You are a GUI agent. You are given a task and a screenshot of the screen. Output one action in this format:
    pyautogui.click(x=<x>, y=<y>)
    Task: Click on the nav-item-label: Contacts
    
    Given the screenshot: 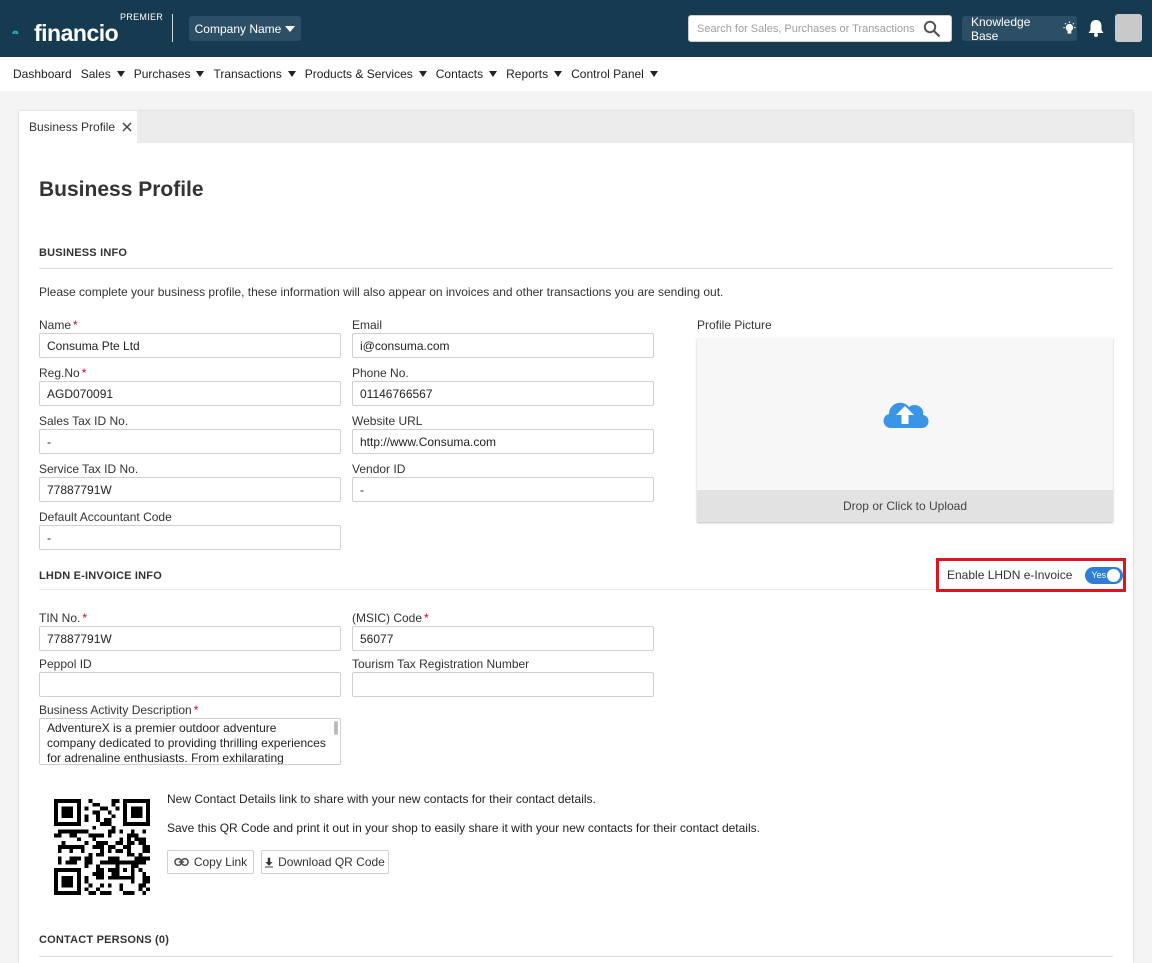 What is the action you would take?
    pyautogui.click(x=459, y=74)
    